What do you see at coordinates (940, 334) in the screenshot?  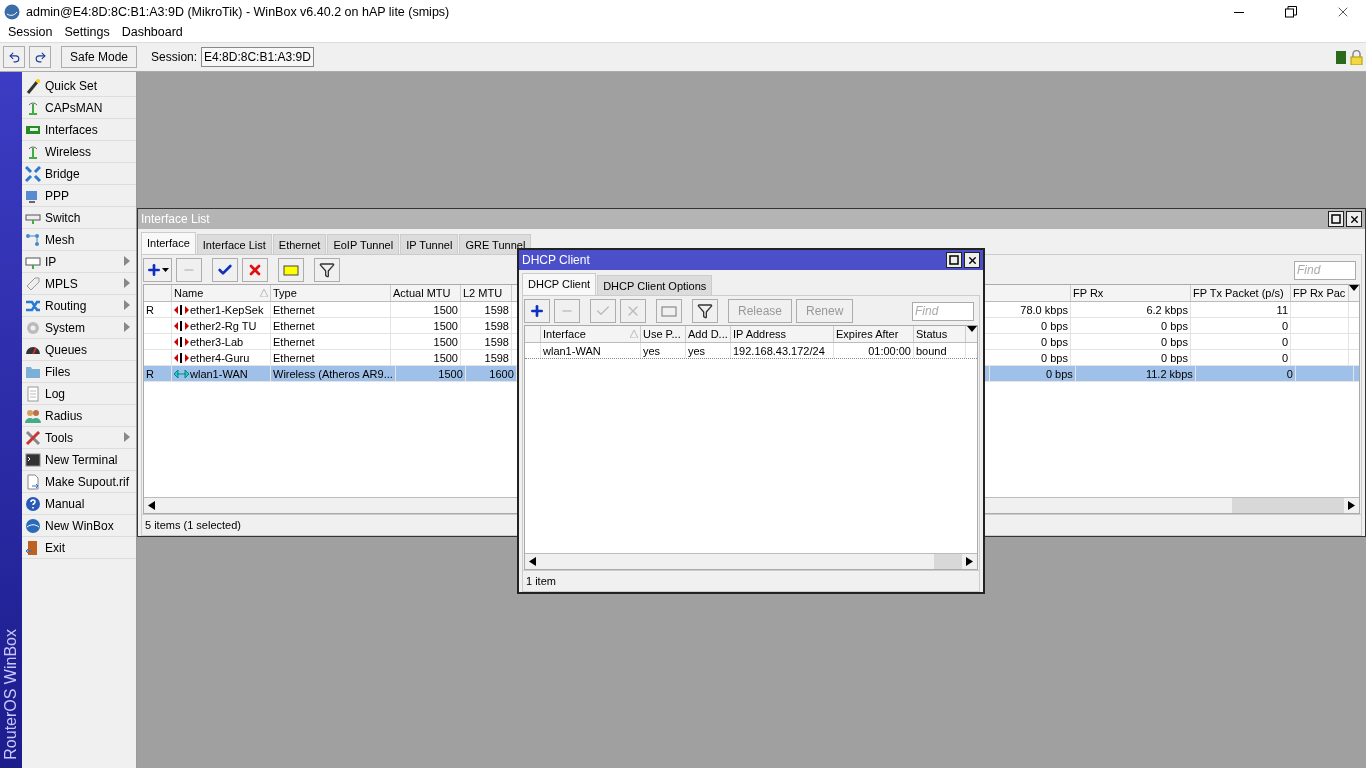 I see `column-header: Status` at bounding box center [940, 334].